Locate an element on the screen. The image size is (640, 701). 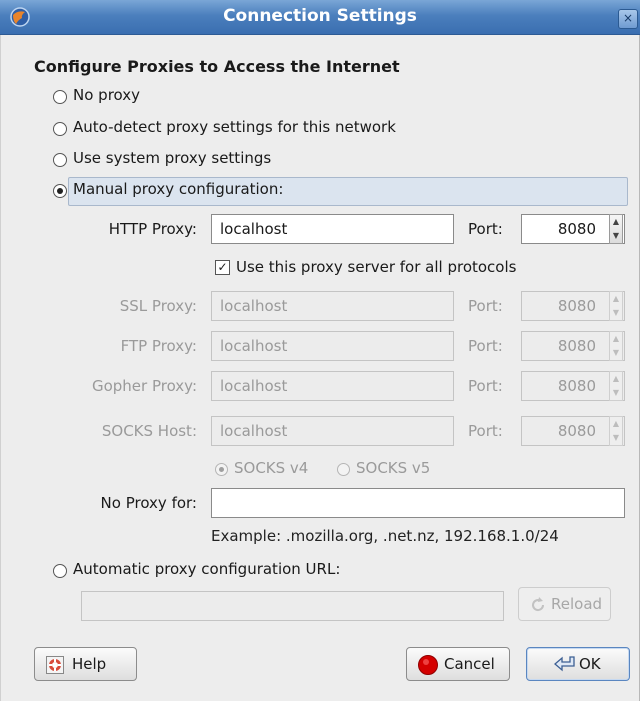
http-proxy-label: HTTP Proxy: is located at coordinates (152, 229).